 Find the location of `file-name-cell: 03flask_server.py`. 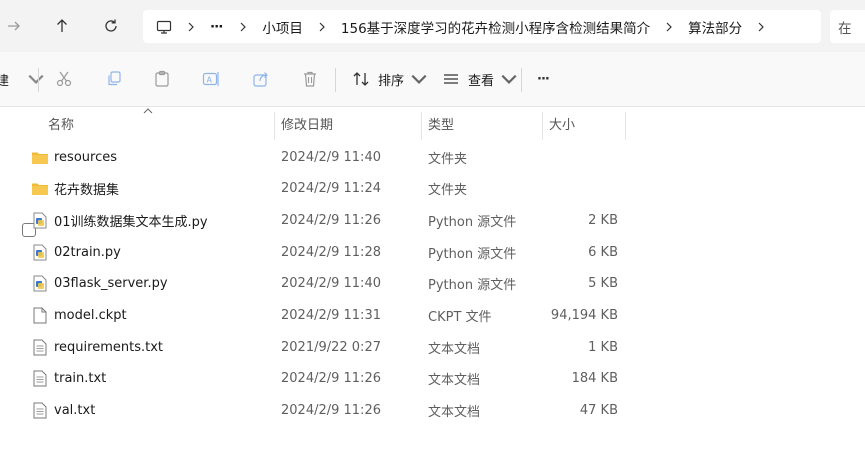

file-name-cell: 03flask_server.py is located at coordinates (99, 283).